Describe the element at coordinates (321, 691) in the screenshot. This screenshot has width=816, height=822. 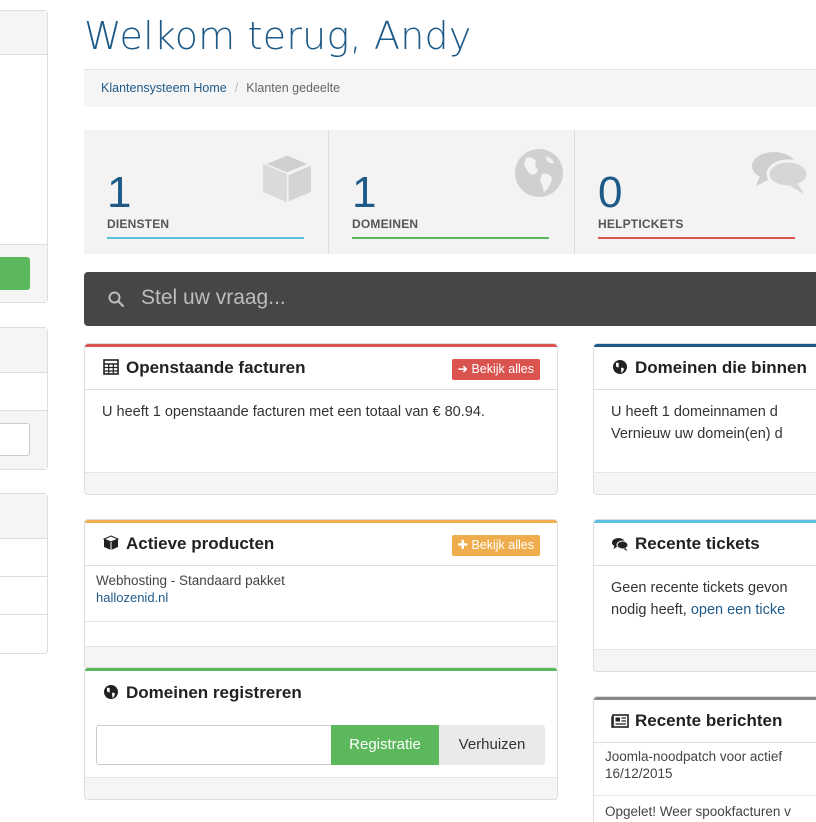
I see `panel-header: Domeinen registreren` at that location.